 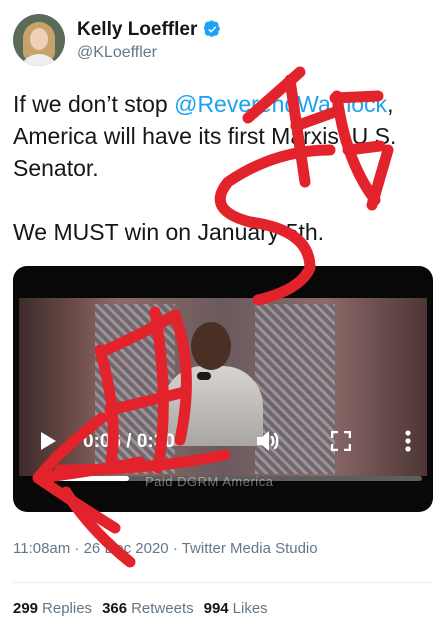 I want to click on mention-link: @ReverendWarnock, so click(x=280, y=104).